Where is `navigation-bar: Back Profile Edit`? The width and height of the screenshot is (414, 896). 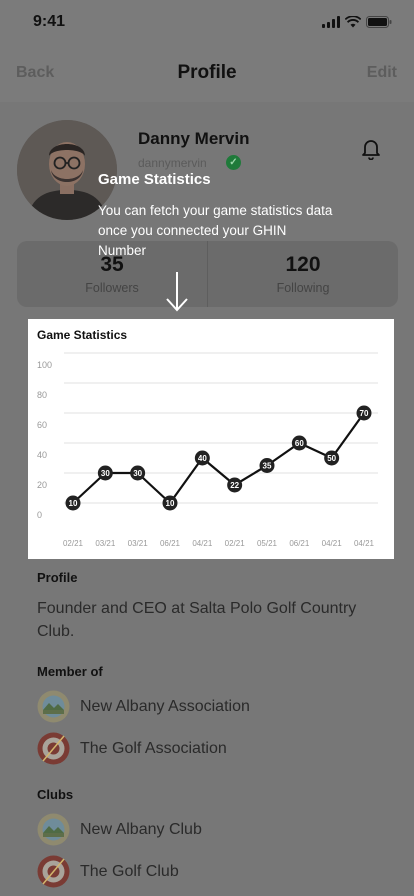
navigation-bar: Back Profile Edit is located at coordinates (207, 73).